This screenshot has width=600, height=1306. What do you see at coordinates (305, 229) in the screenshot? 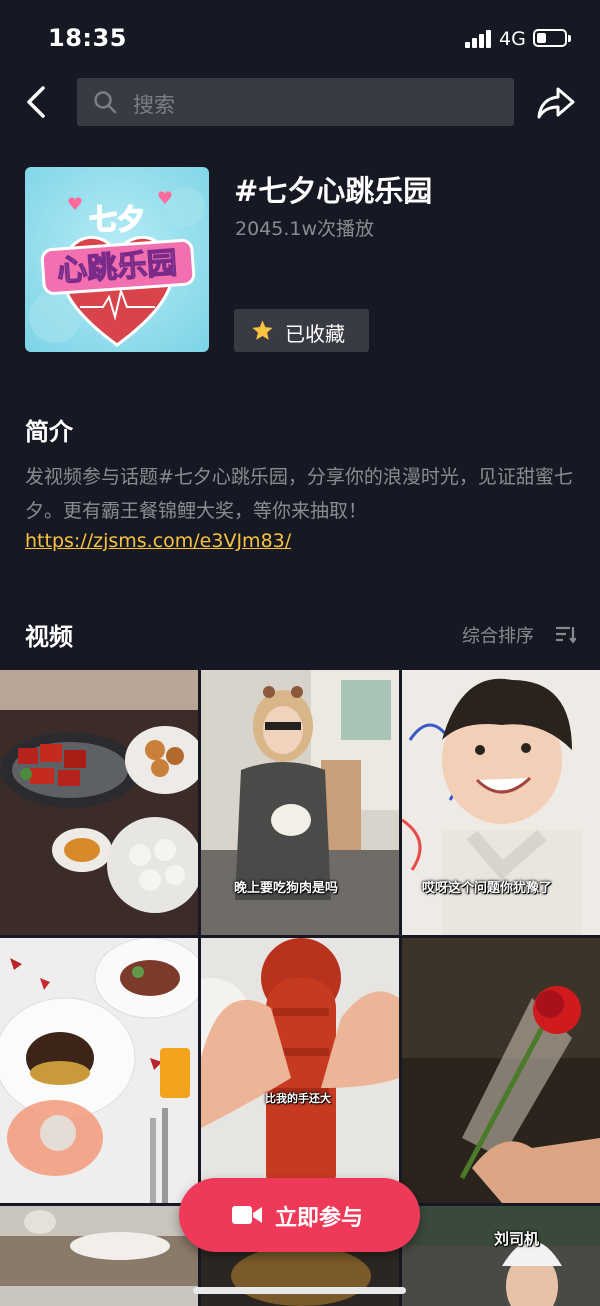
I see `play-count: 2045.1w次播放` at bounding box center [305, 229].